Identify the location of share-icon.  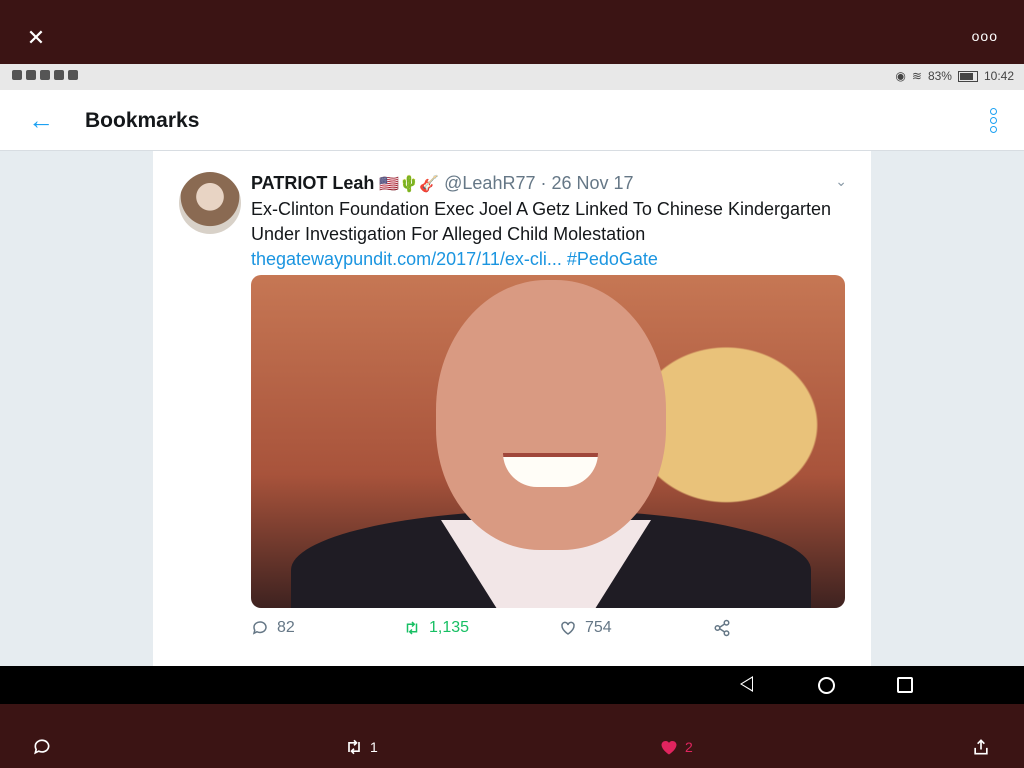
(722, 628).